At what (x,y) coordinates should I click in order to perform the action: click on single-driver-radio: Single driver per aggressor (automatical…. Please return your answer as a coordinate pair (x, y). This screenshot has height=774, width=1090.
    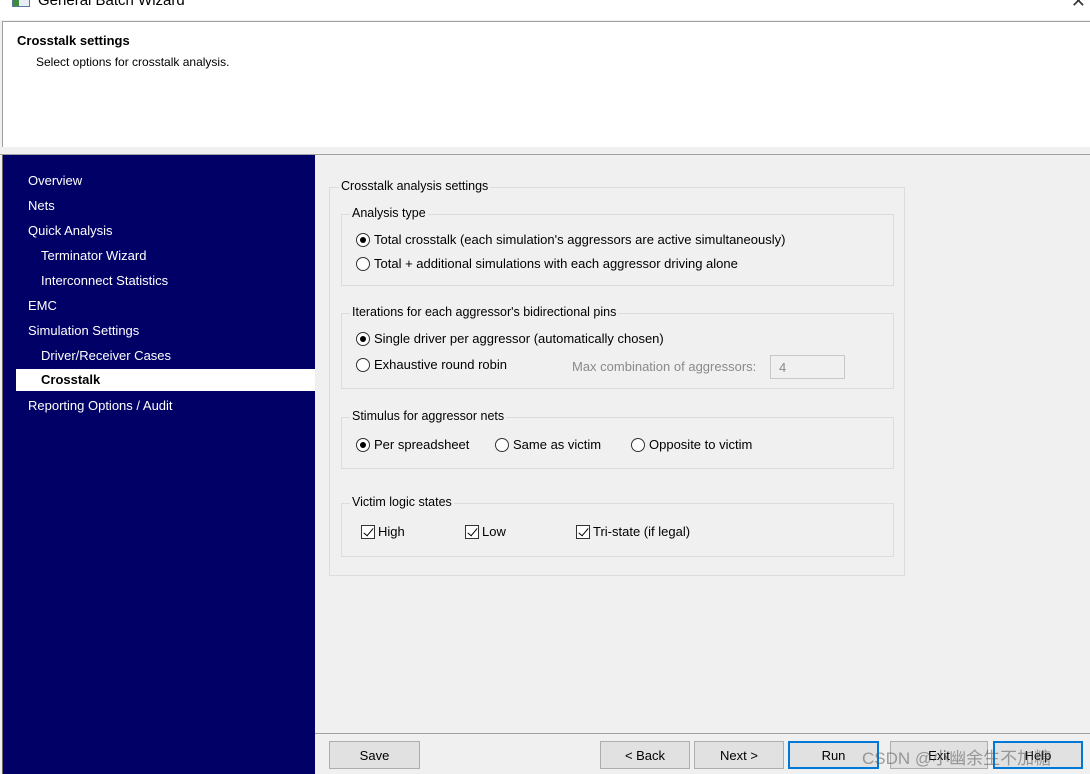
    Looking at the image, I should click on (510, 338).